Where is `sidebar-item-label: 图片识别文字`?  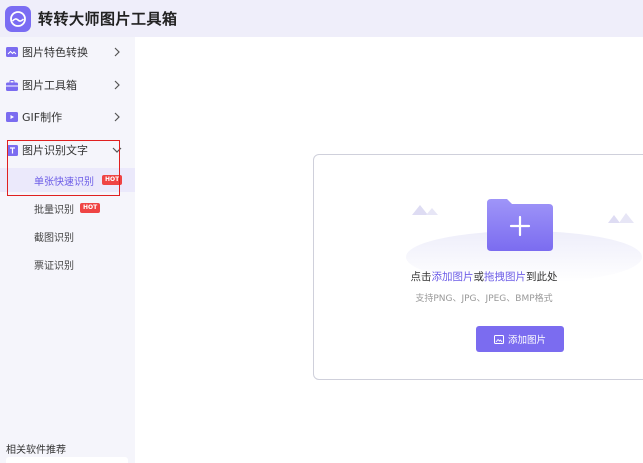 sidebar-item-label: 图片识别文字 is located at coordinates (55, 150).